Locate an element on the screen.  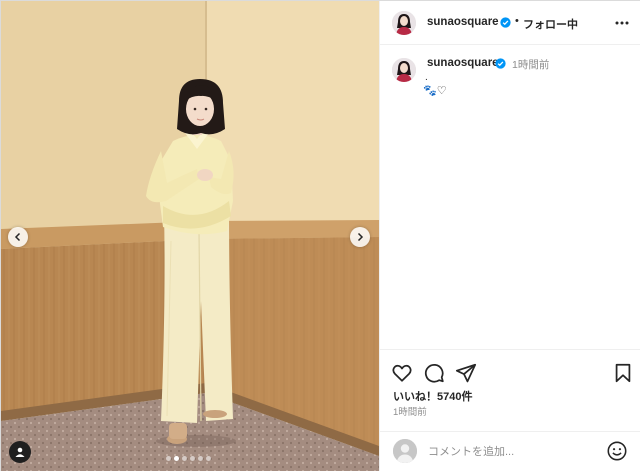
caption-timestamp: 1時間前 is located at coordinates (530, 64).